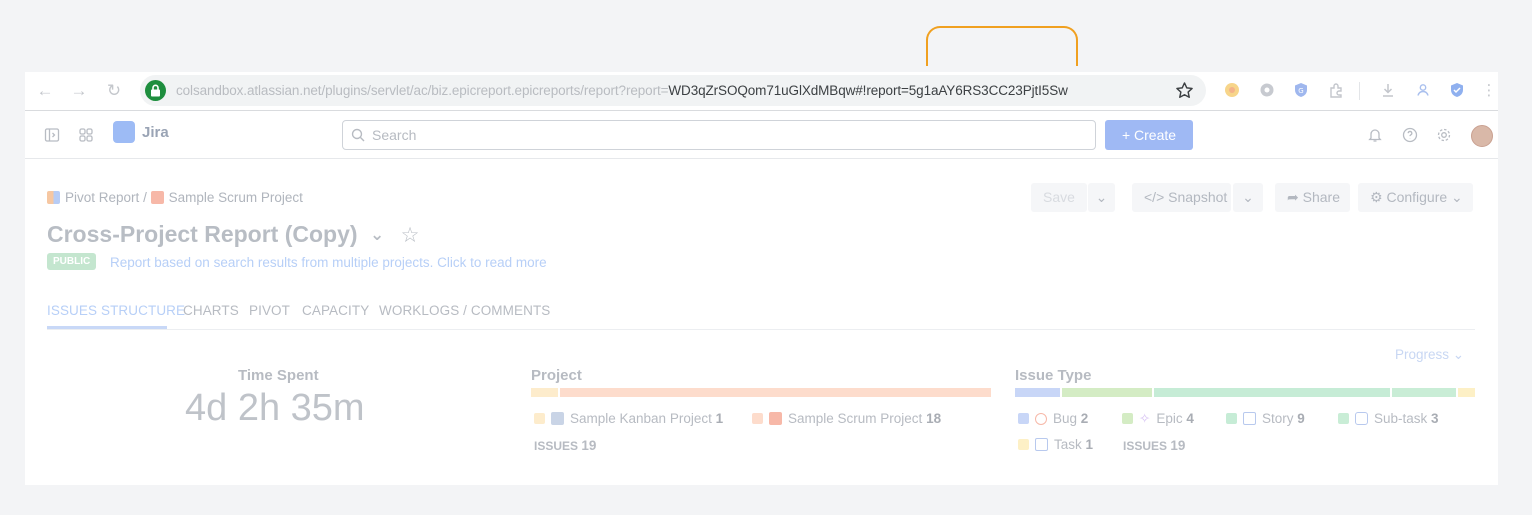  I want to click on download-icon, so click(1388, 90).